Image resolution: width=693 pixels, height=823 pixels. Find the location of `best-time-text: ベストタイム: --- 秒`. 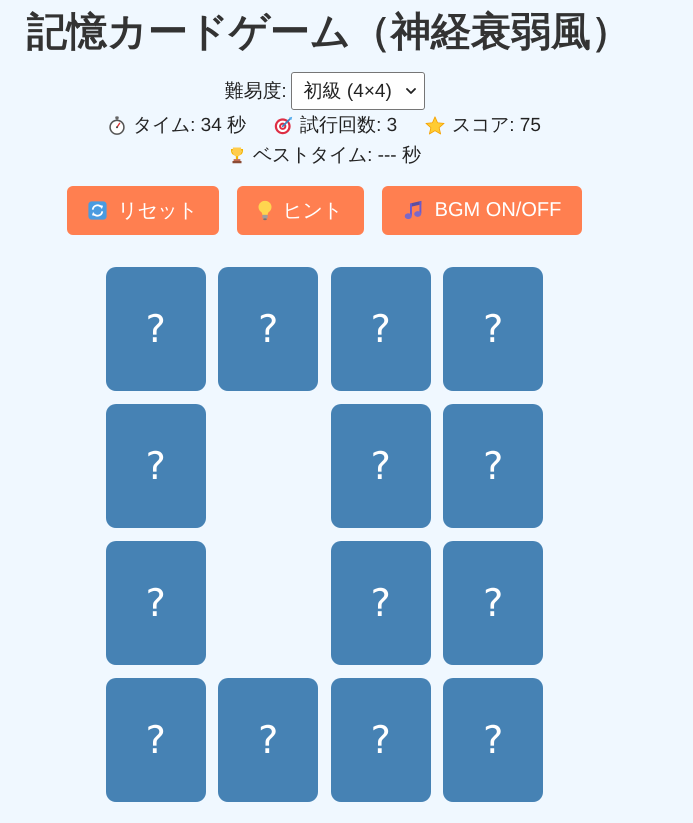

best-time-text: ベストタイム: --- 秒 is located at coordinates (337, 156).